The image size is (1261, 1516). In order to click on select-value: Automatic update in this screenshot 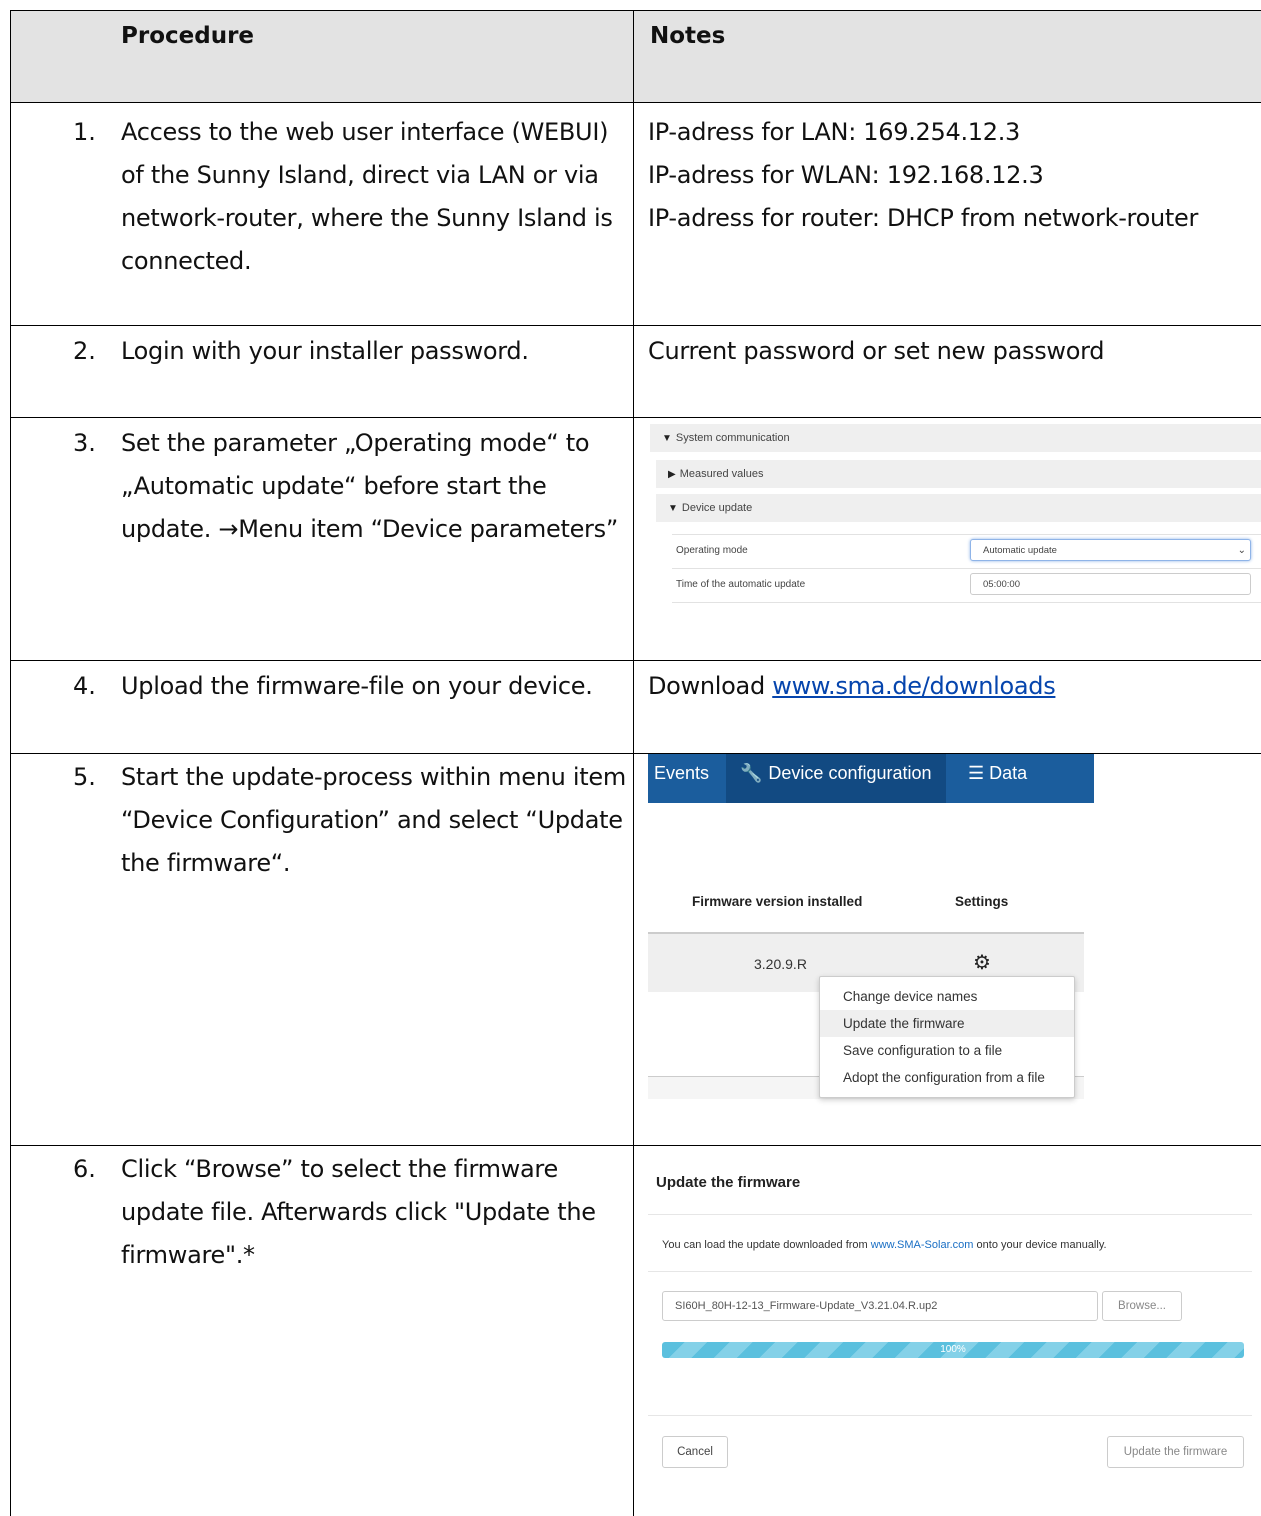, I will do `click(1020, 550)`.